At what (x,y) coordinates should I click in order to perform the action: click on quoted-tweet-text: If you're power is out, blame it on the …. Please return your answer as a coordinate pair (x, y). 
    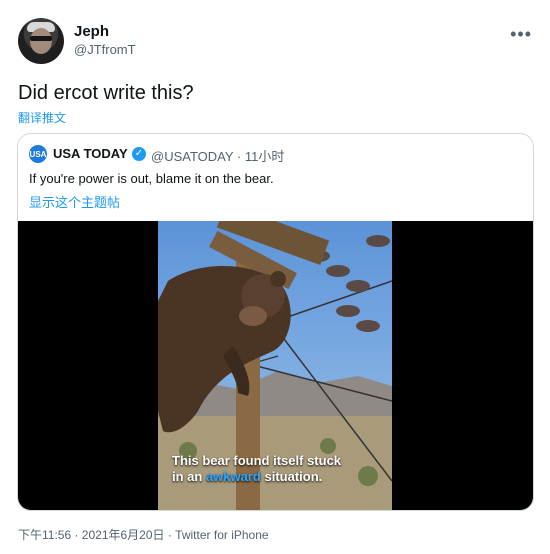
    Looking at the image, I should click on (151, 178).